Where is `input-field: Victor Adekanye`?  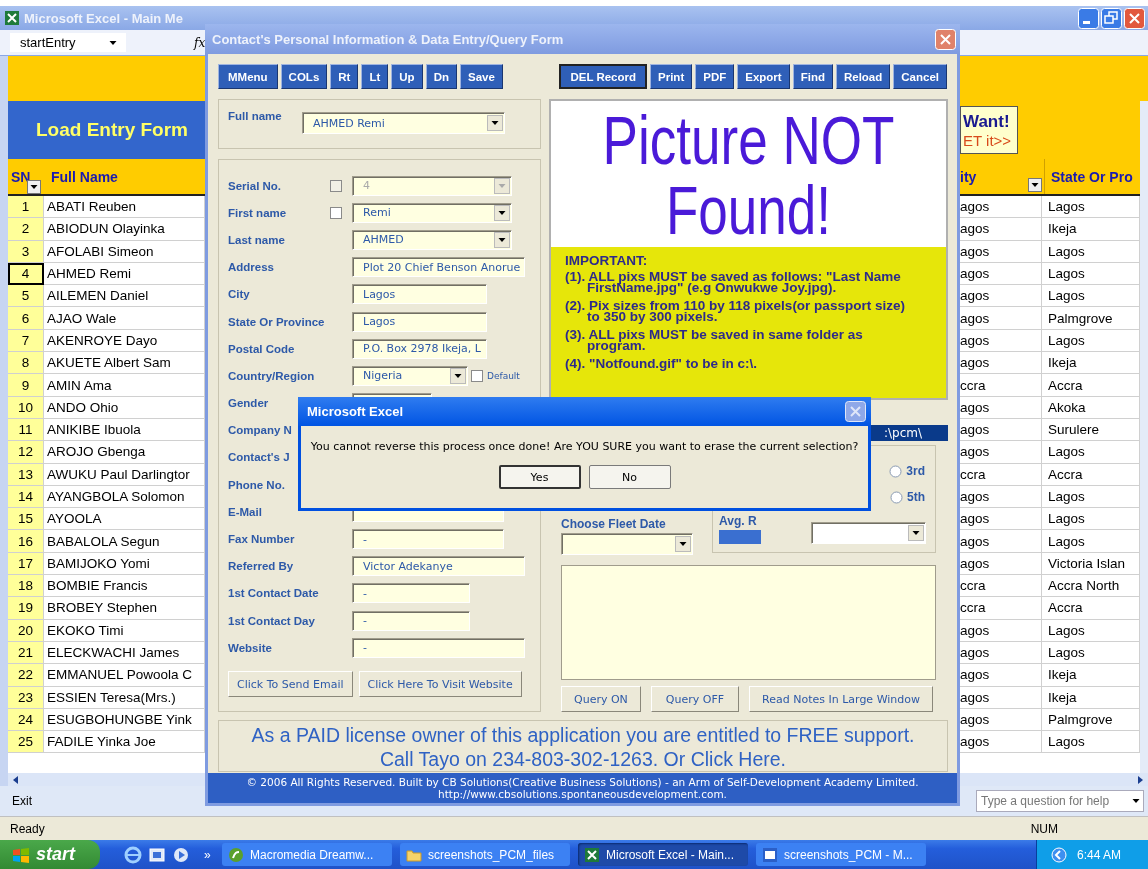
input-field: Victor Adekanye is located at coordinates (438, 566).